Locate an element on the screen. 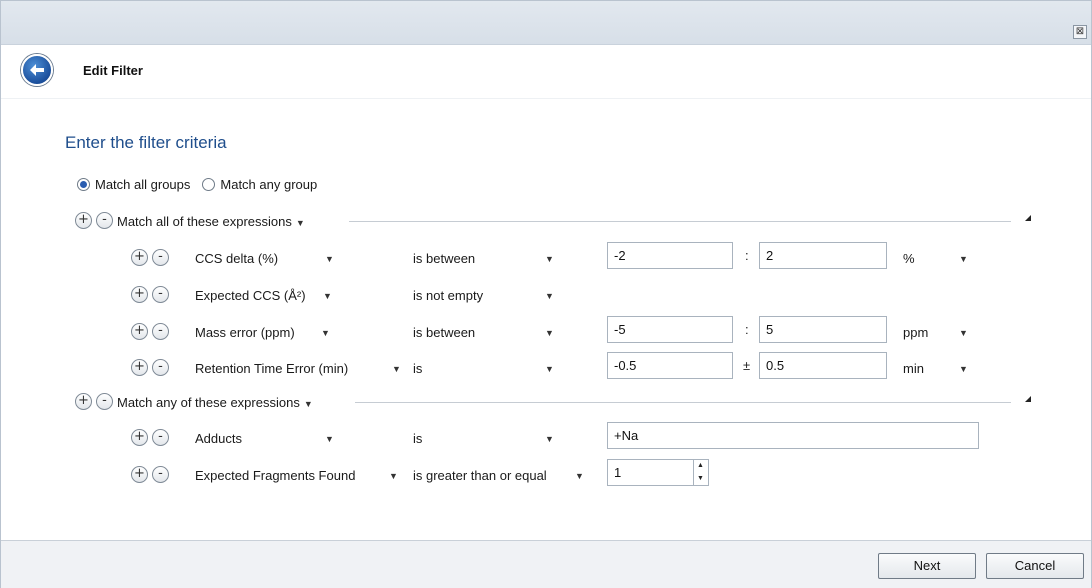 The image size is (1092, 588). stepper-up-icon: ▲ is located at coordinates (700, 465).